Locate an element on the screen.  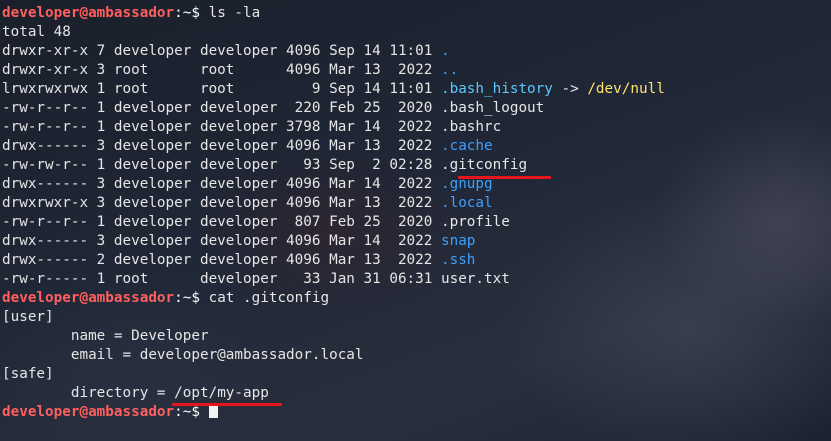
prompt-line-cat: developer@ambassador:~$ cat .gitconfig is located at coordinates (165, 298).